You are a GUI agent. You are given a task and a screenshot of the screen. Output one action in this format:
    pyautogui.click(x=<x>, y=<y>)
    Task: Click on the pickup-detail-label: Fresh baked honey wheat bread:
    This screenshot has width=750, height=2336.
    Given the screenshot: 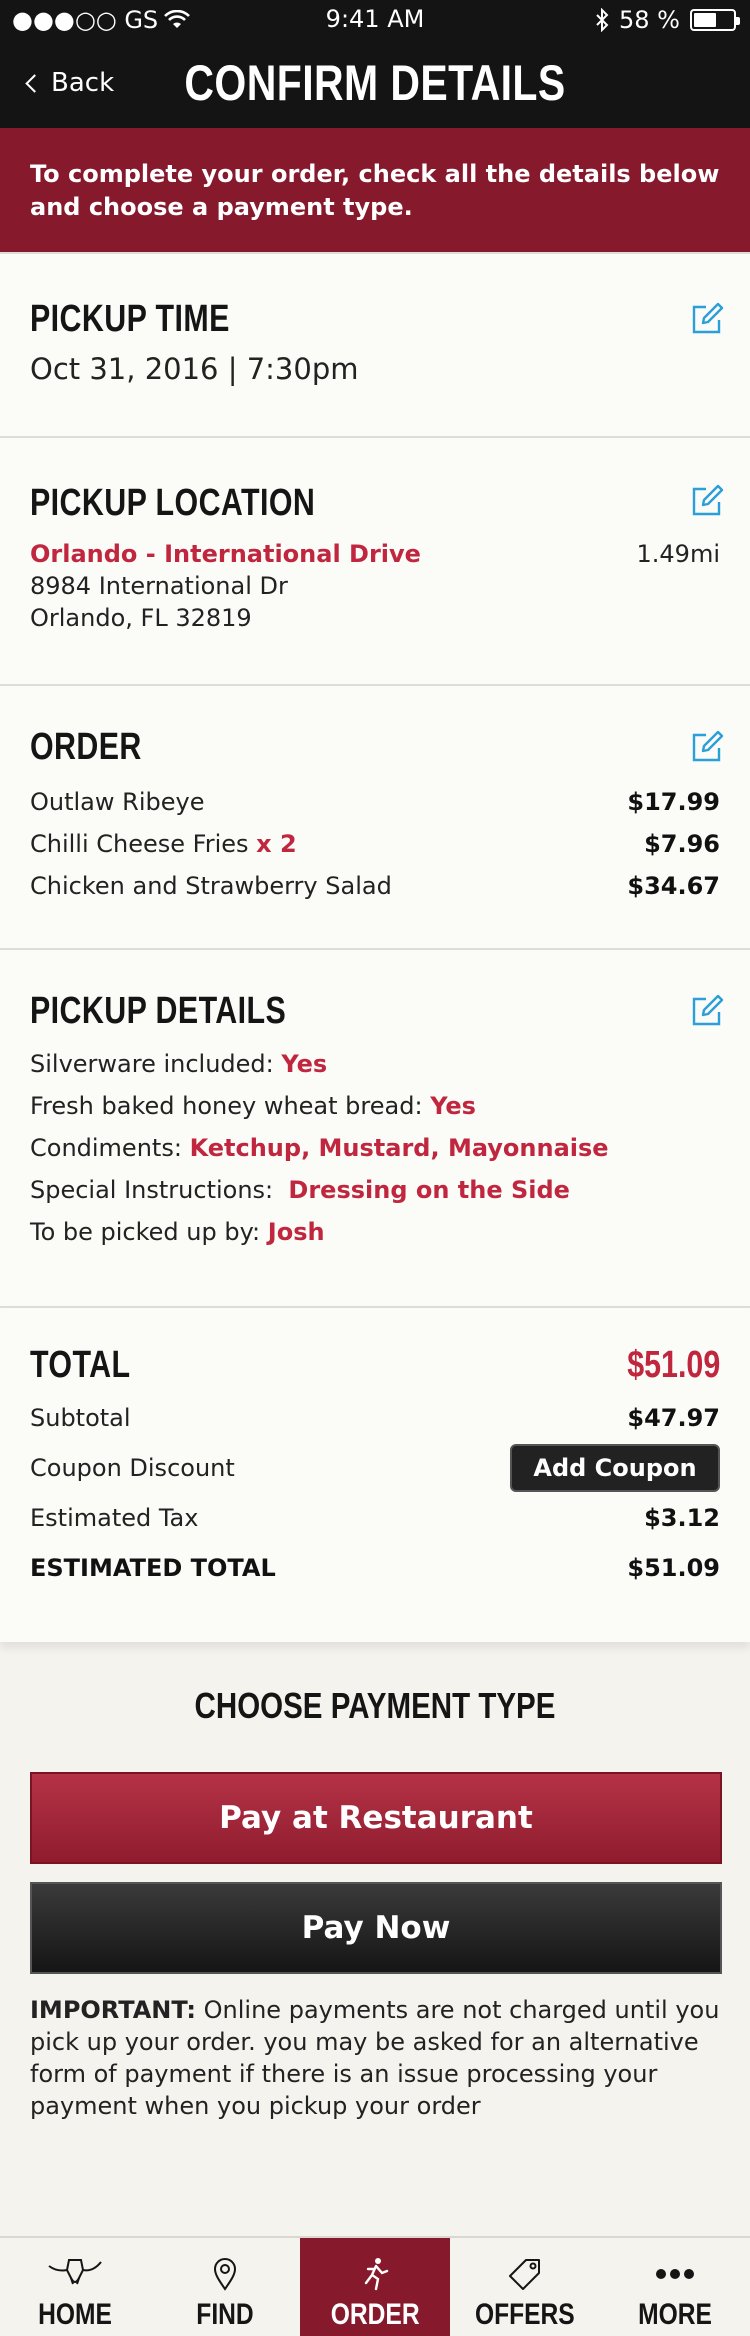 What is the action you would take?
    pyautogui.click(x=226, y=1106)
    